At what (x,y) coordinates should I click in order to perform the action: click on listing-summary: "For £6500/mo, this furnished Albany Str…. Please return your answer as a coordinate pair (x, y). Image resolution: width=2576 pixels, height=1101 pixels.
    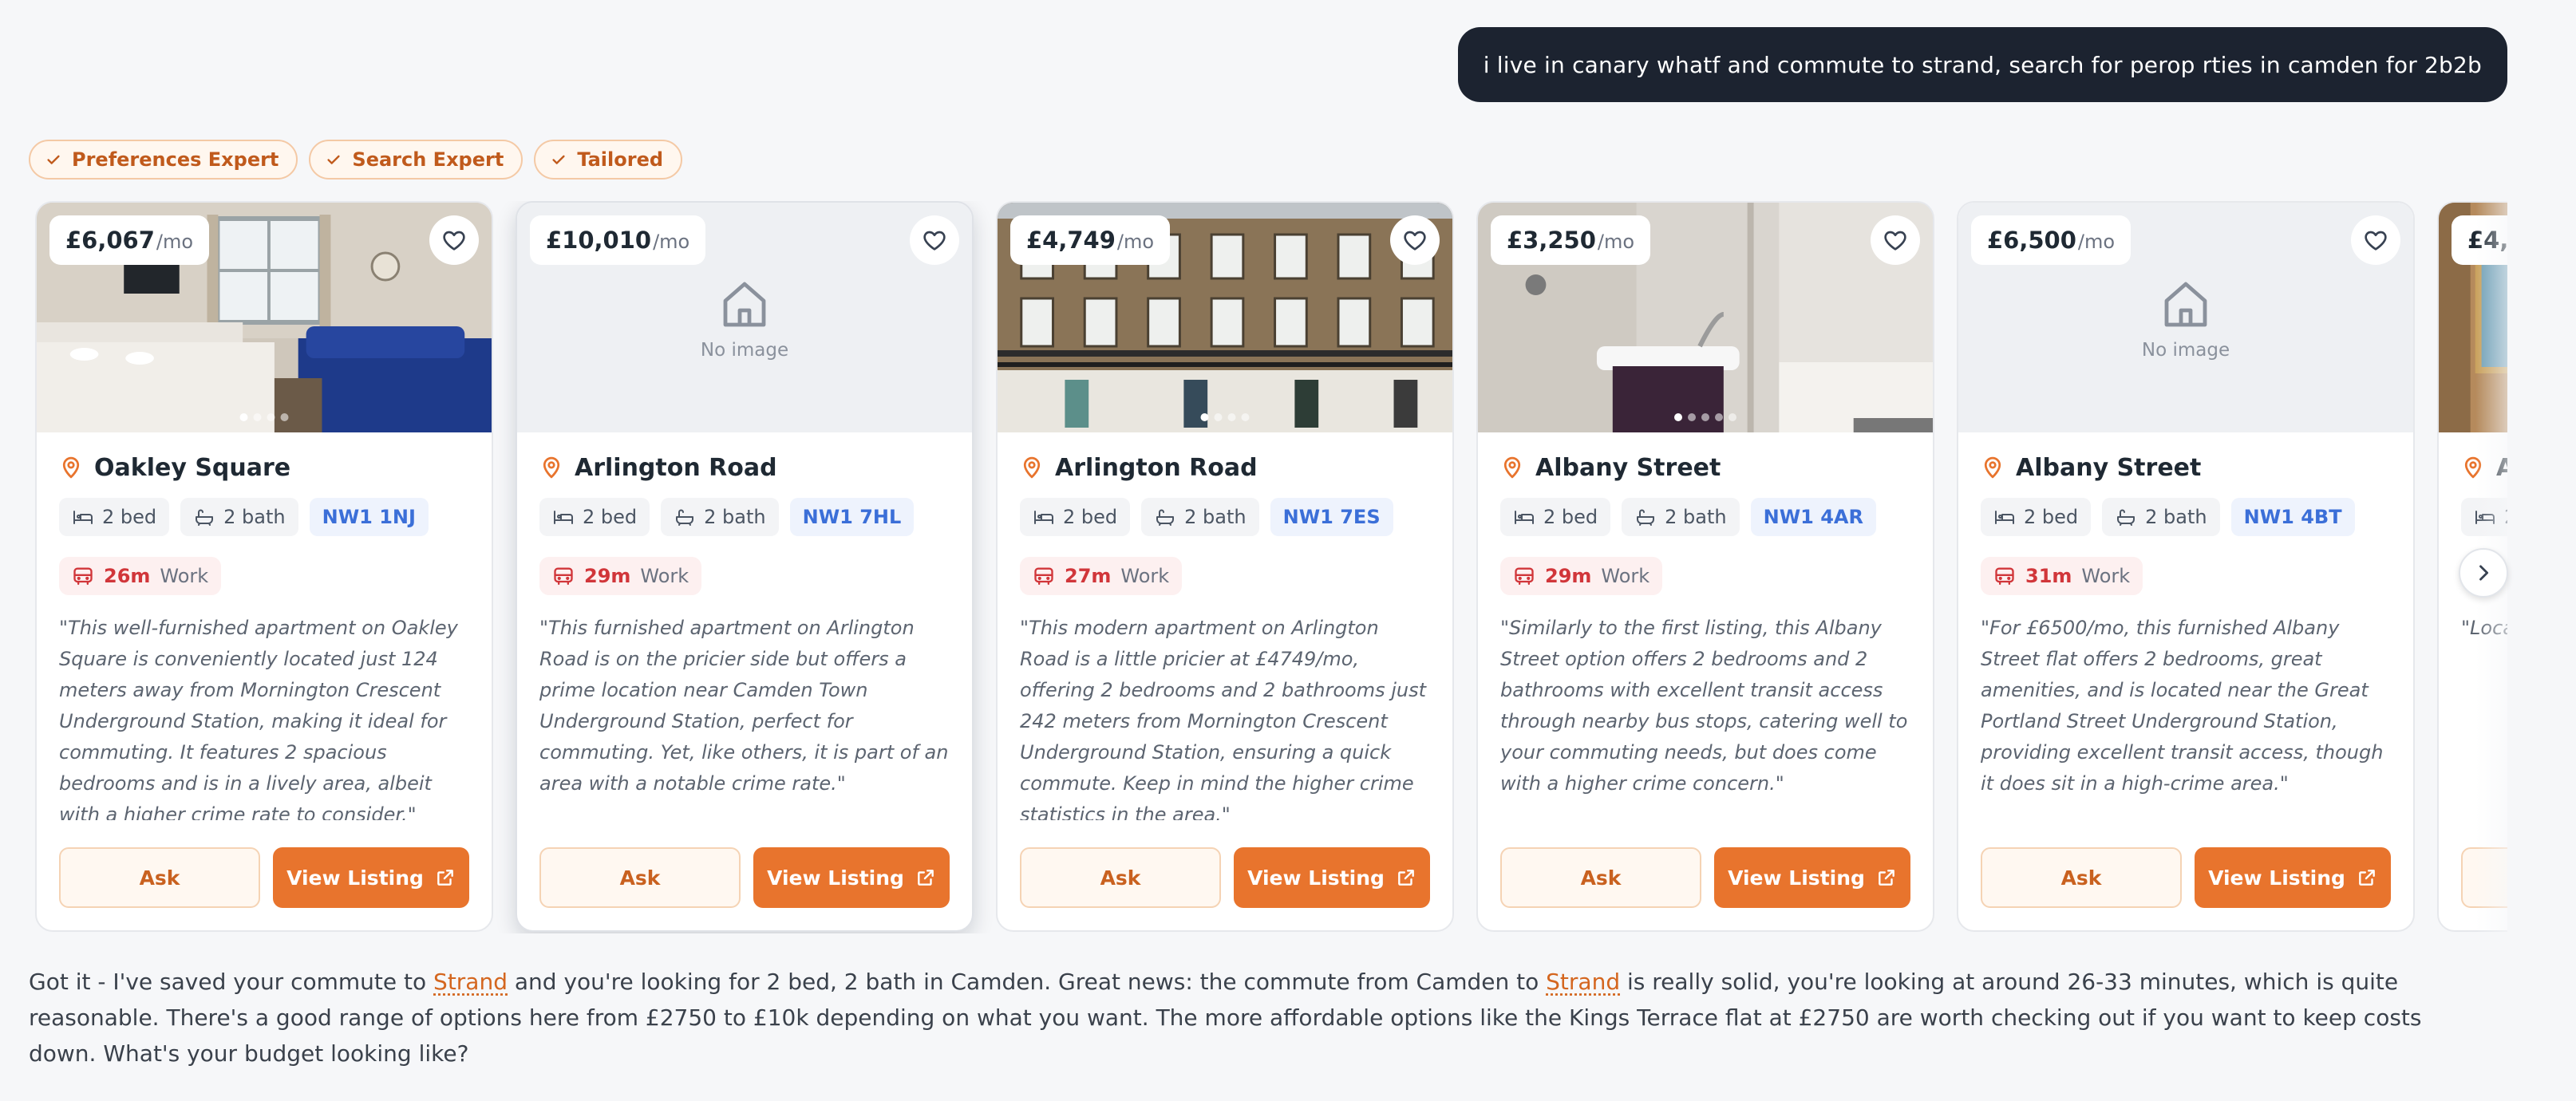
    Looking at the image, I should click on (2182, 706).